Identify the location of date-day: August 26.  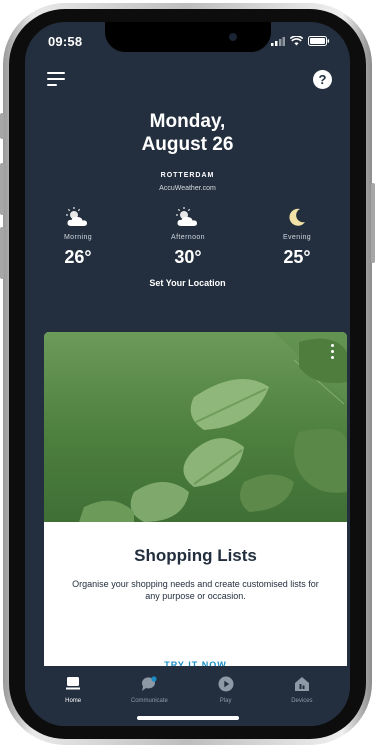
(187, 144).